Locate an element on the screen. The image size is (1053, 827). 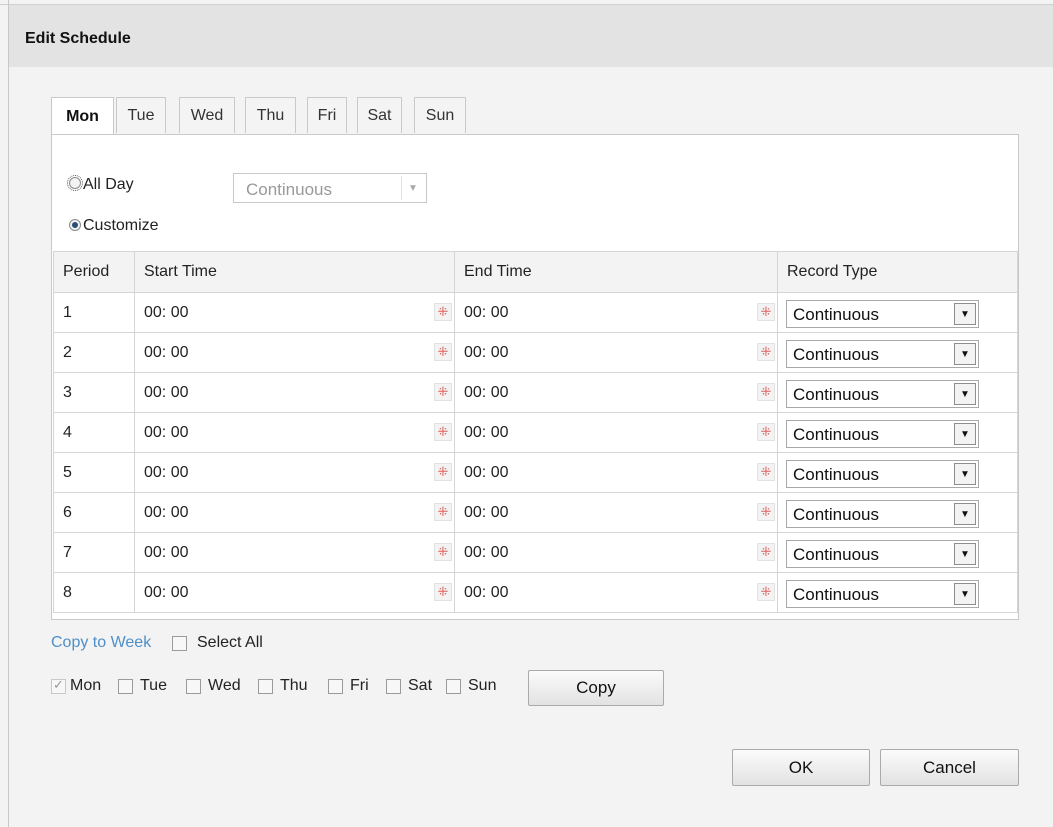
header-record-type: Record Type is located at coordinates (897, 272).